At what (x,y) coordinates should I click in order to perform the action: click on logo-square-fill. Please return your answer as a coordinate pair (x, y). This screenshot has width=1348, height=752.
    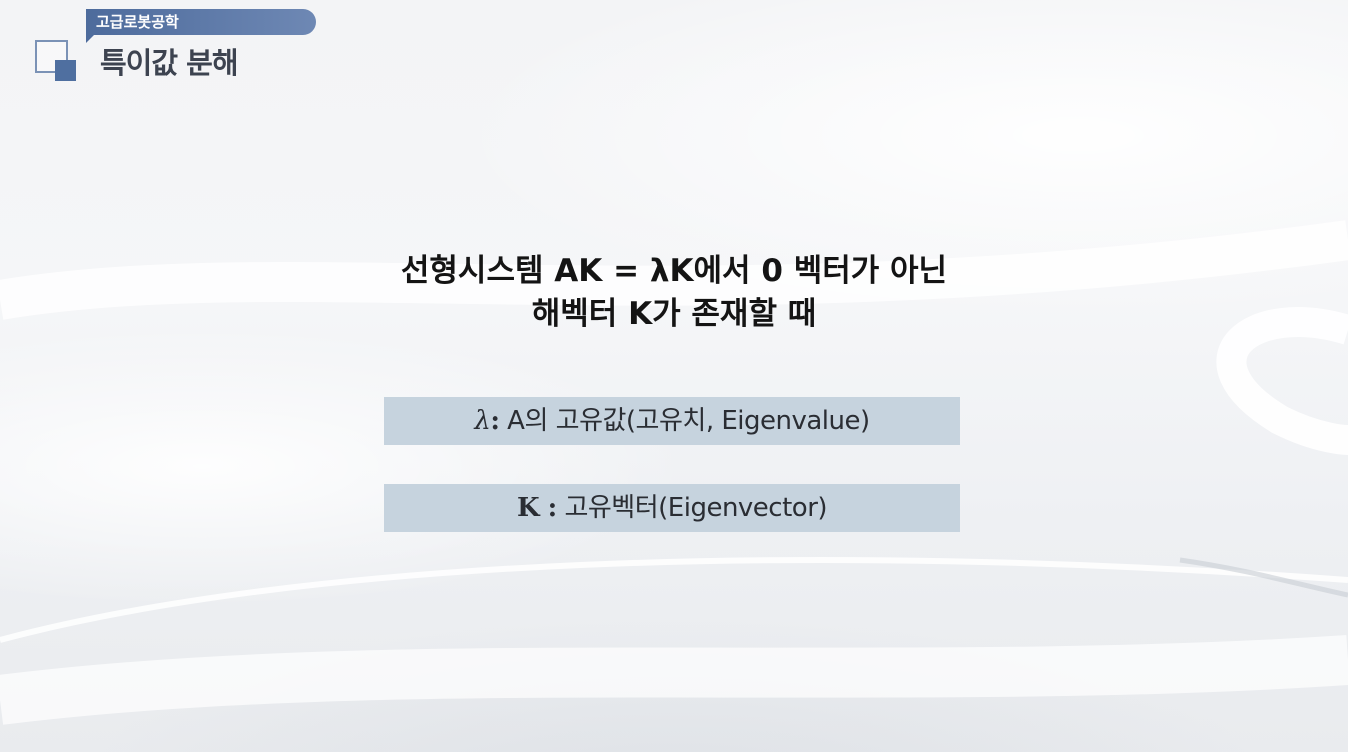
    Looking at the image, I should click on (65, 70).